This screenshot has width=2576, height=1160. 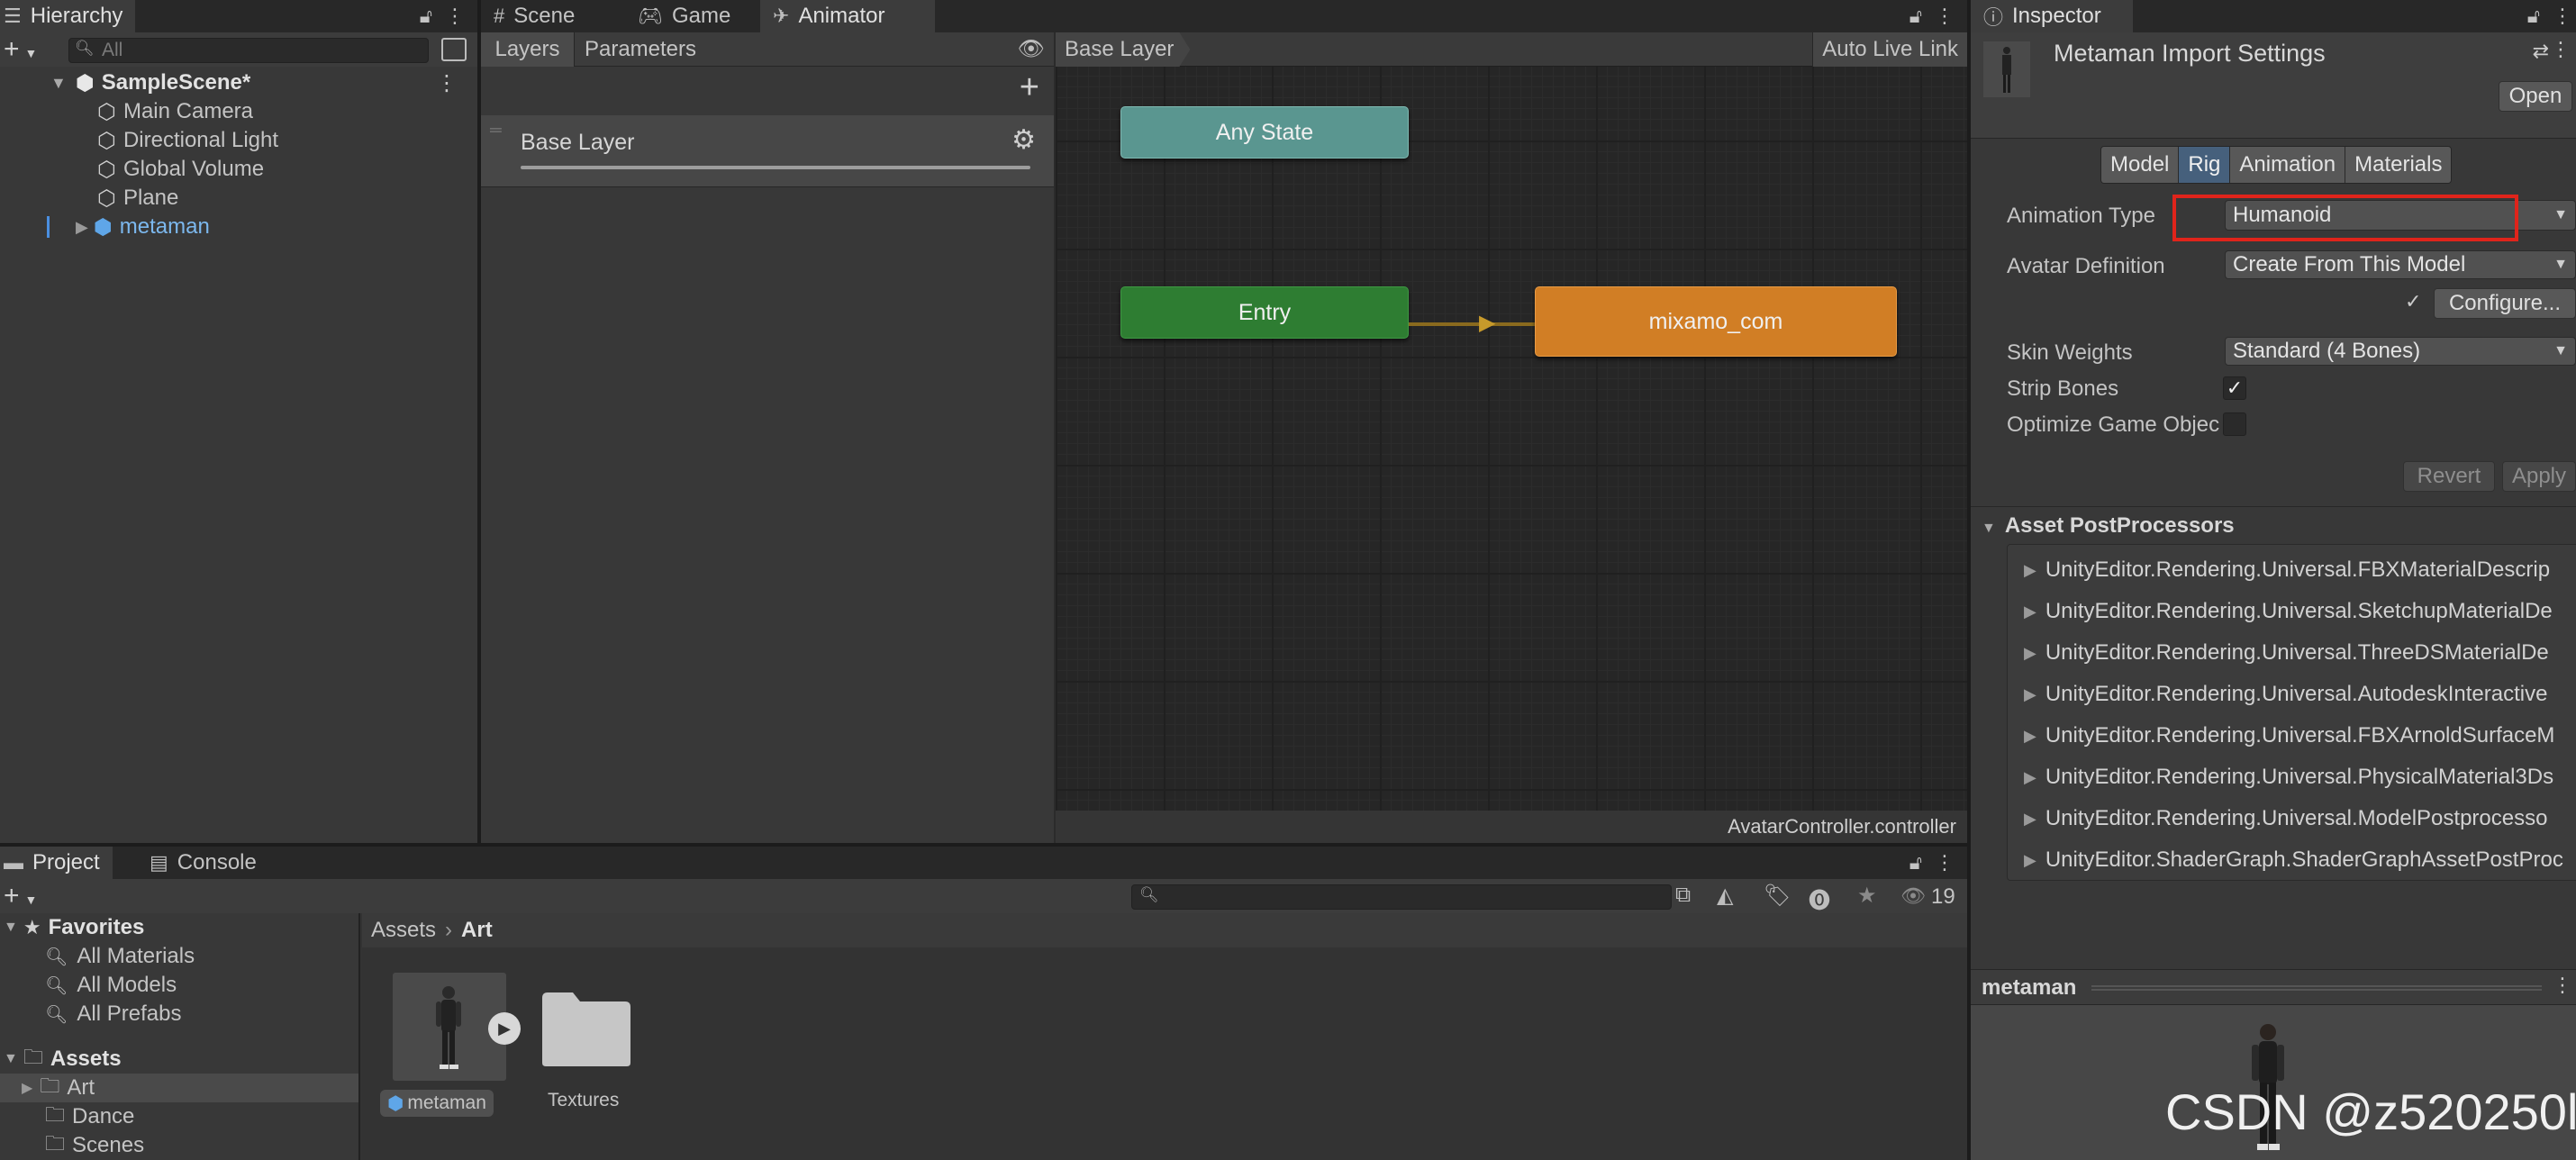 What do you see at coordinates (20, 49) in the screenshot?
I see `add-dropdown-button: + ▼` at bounding box center [20, 49].